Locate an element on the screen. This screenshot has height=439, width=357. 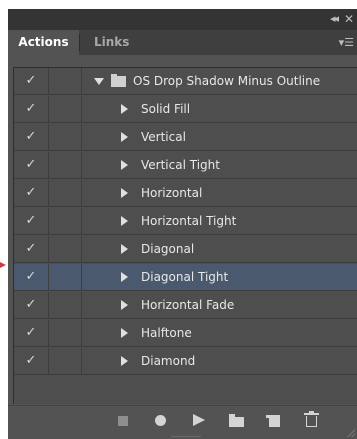
action-set-row: ✓ OS Drop Shadow Minus Outline is located at coordinates (185, 81).